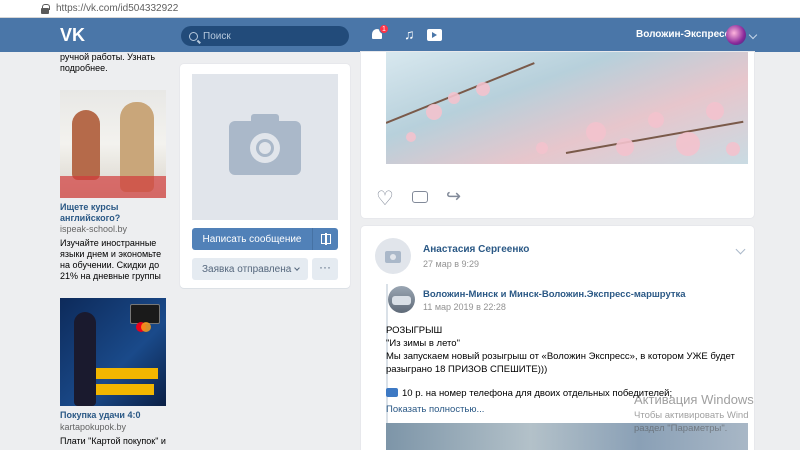 The width and height of the screenshot is (800, 450). What do you see at coordinates (110, 276) in the screenshot?
I see `ad-desc-line: 21% на дневные группы` at bounding box center [110, 276].